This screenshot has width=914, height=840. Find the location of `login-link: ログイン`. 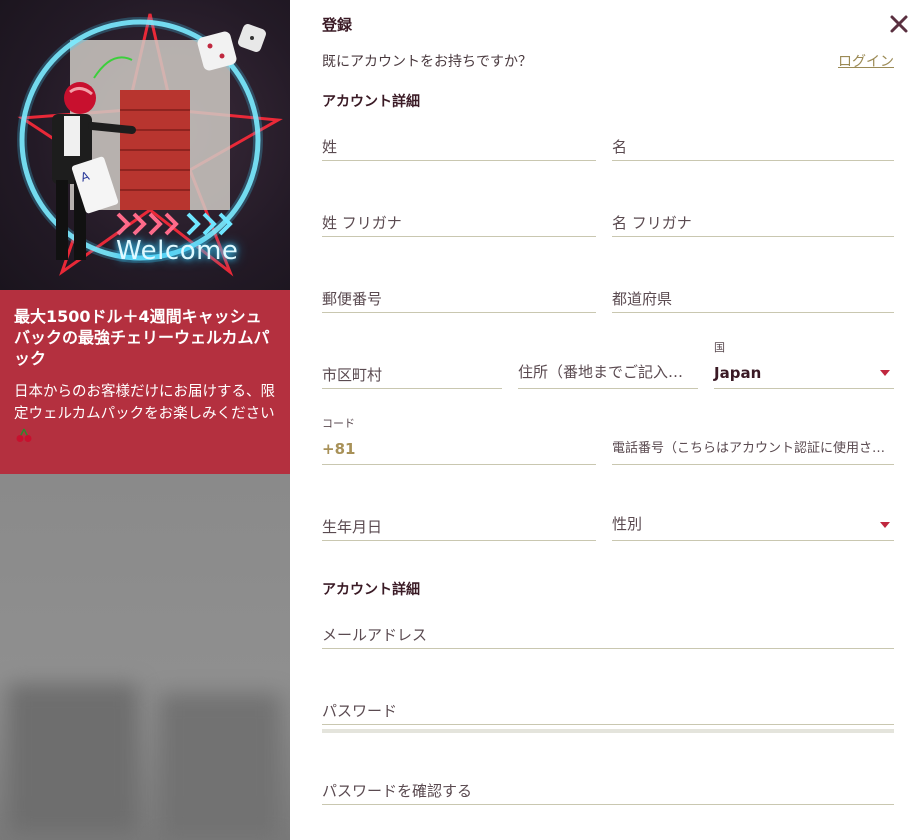

login-link: ログイン is located at coordinates (866, 61).